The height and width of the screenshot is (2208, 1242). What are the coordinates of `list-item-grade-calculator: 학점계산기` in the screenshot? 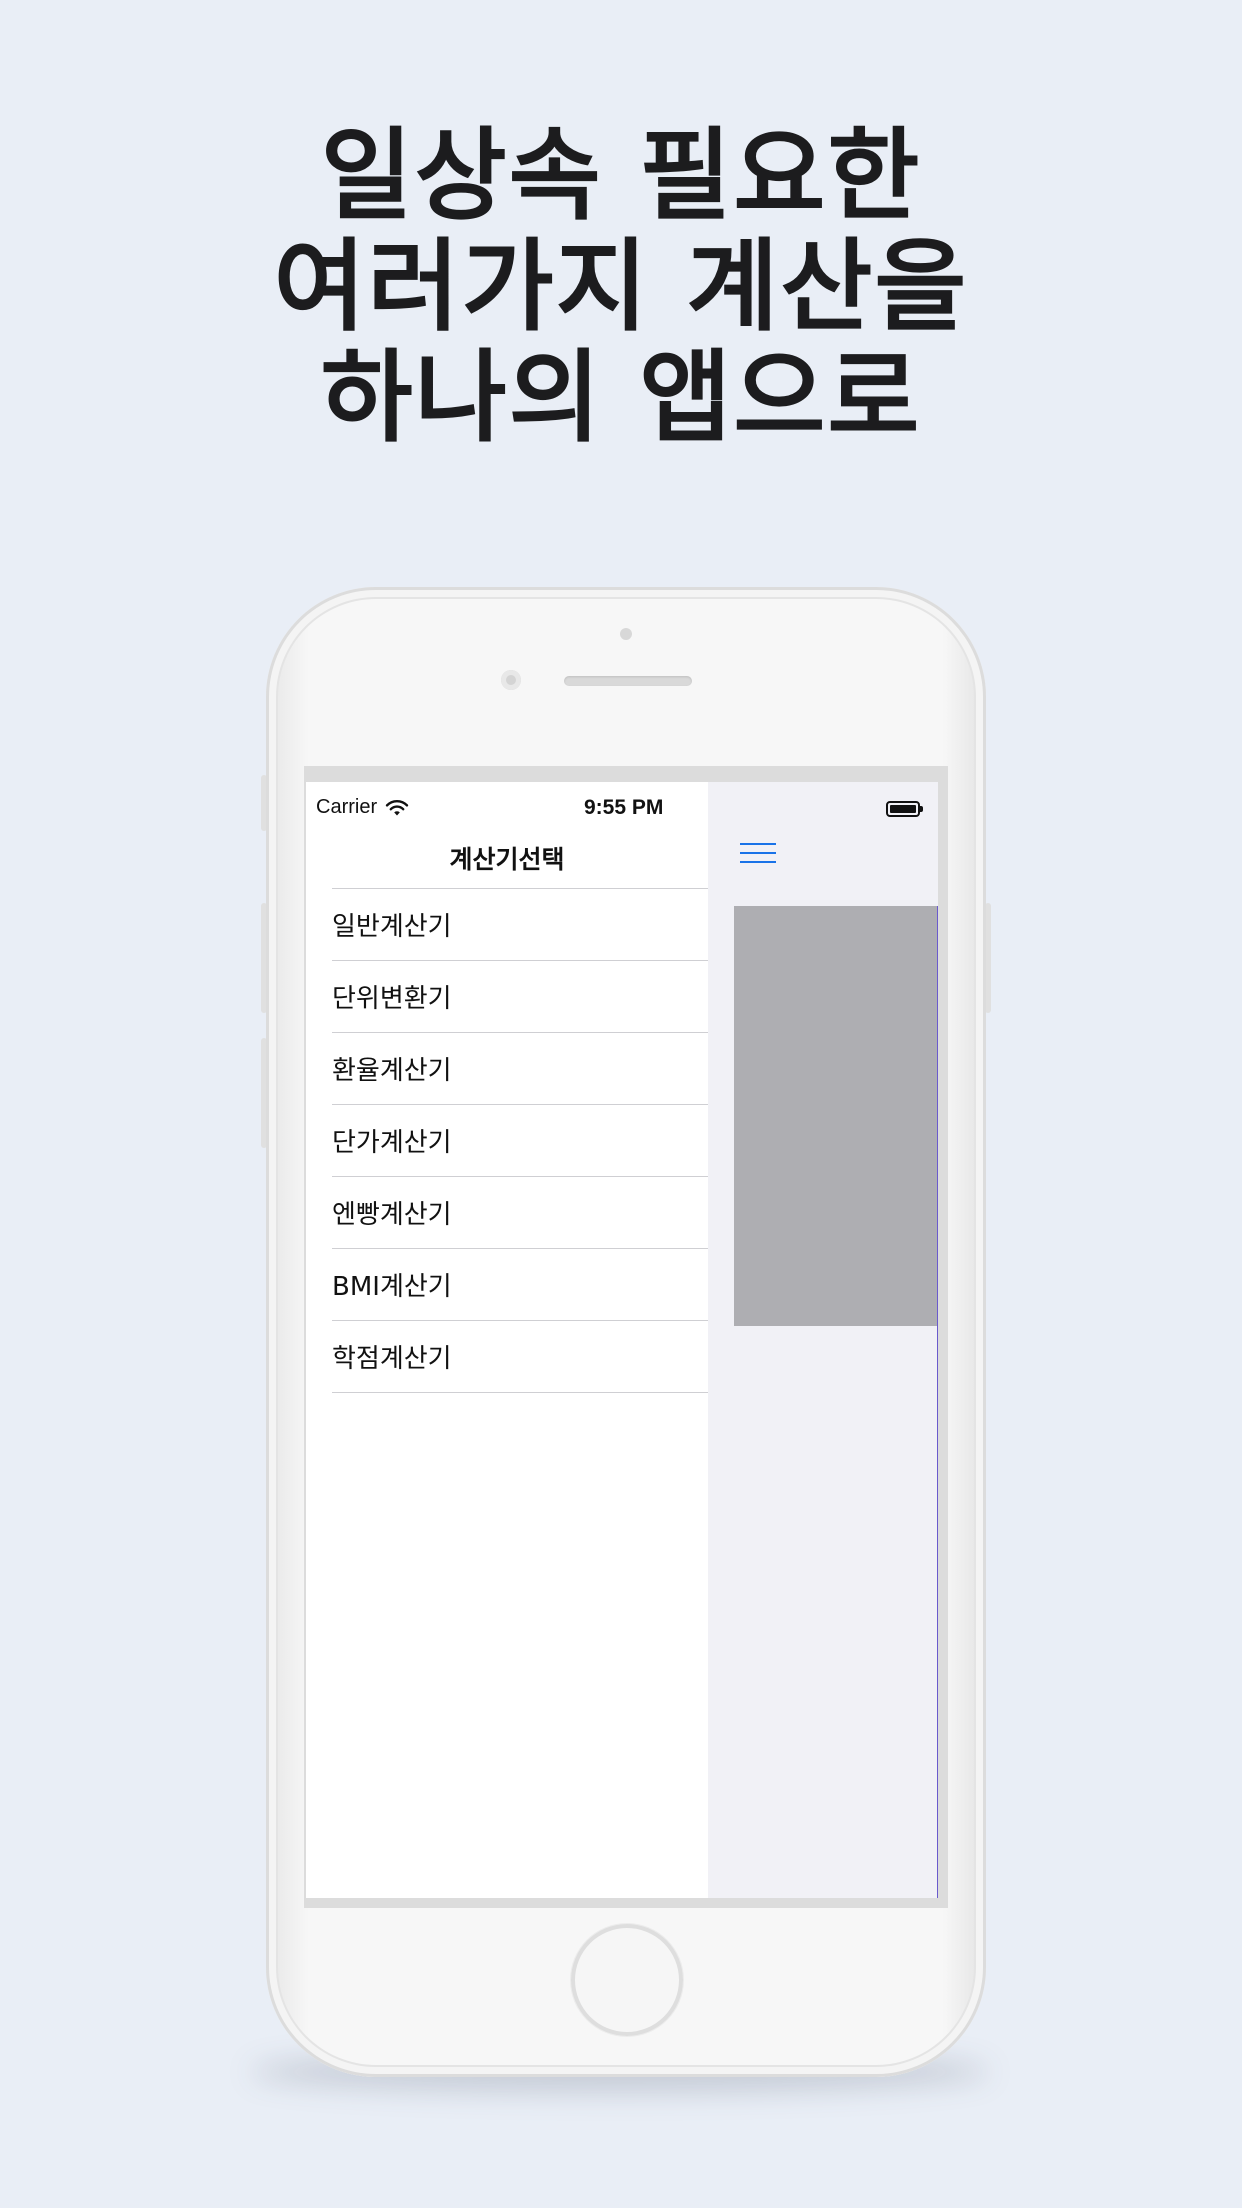 It's located at (520, 1357).